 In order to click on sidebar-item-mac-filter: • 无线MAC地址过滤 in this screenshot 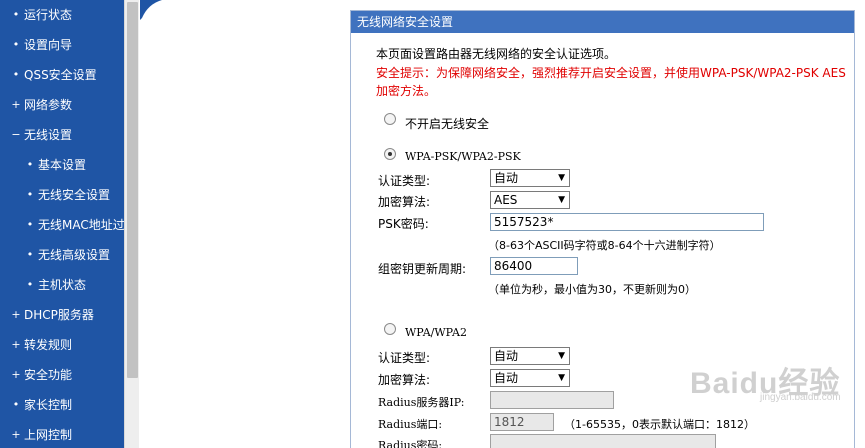, I will do `click(62, 225)`.